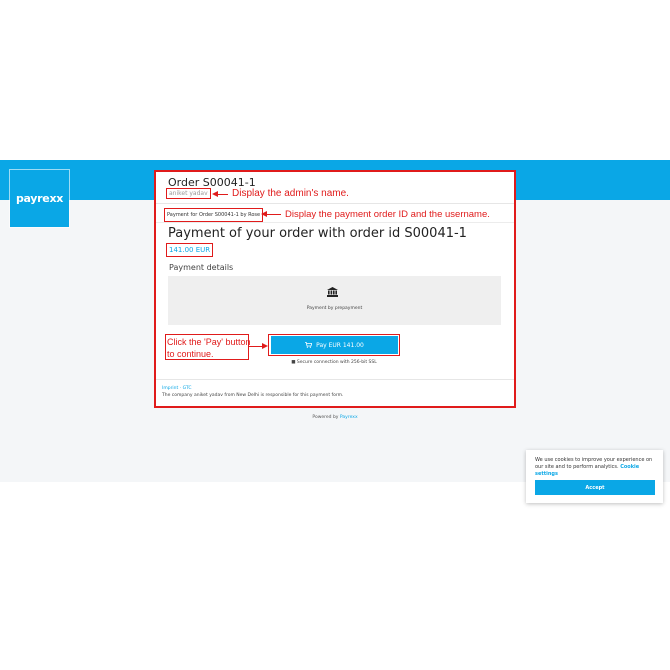 The height and width of the screenshot is (670, 670). What do you see at coordinates (326, 417) in the screenshot?
I see `powered-by-prefix: Powered by` at bounding box center [326, 417].